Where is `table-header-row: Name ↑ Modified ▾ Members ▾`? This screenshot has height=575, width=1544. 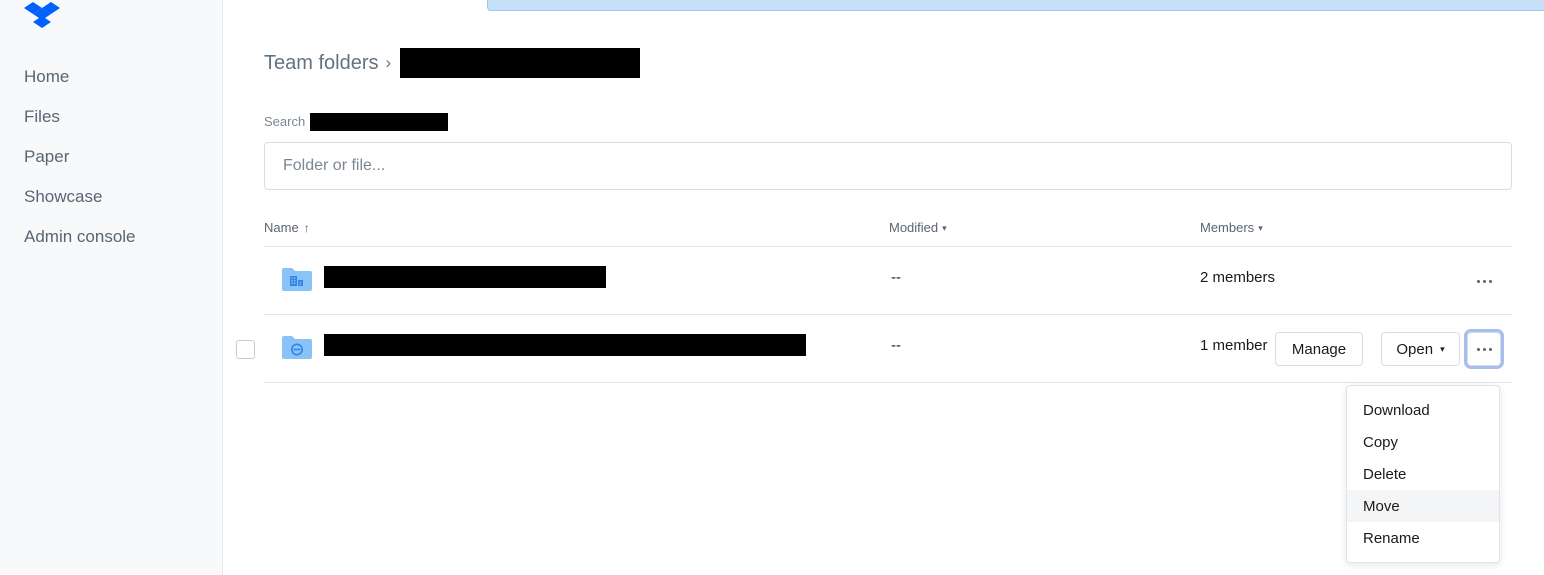 table-header-row: Name ↑ Modified ▾ Members ▾ is located at coordinates (888, 231).